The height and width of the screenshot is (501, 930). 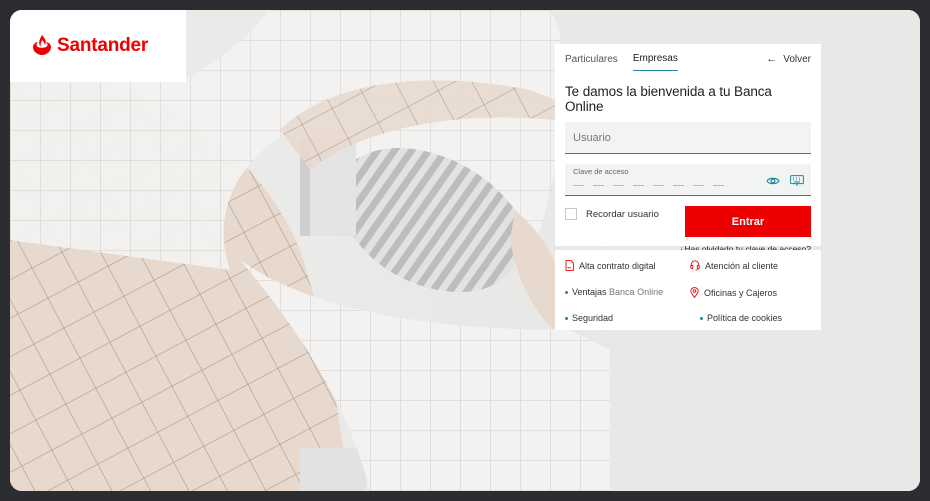 I want to click on link-contract: Alta contrato digital, so click(x=610, y=265).